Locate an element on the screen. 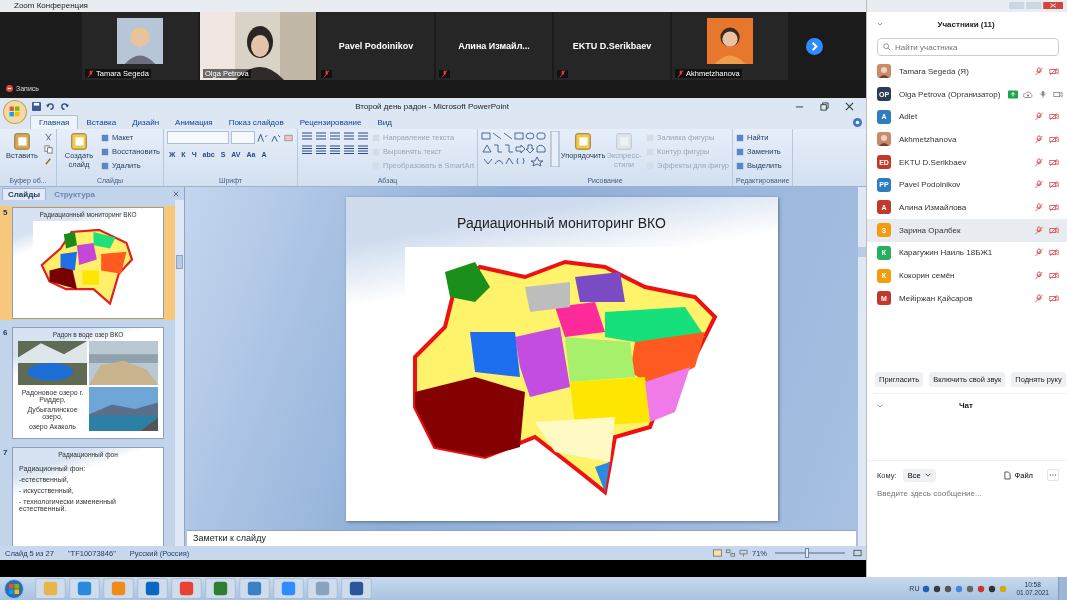 This screenshot has width=1067, height=600. clear-format-icon is located at coordinates (289, 137).